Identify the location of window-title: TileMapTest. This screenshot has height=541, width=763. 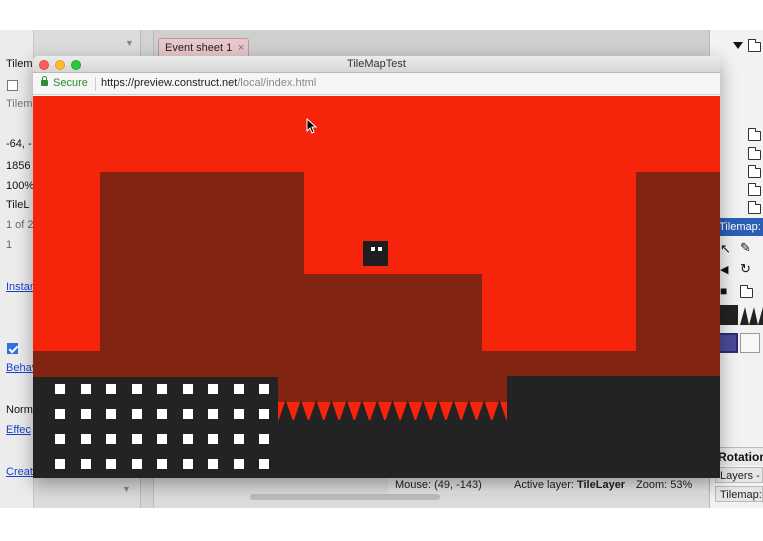
(376, 64).